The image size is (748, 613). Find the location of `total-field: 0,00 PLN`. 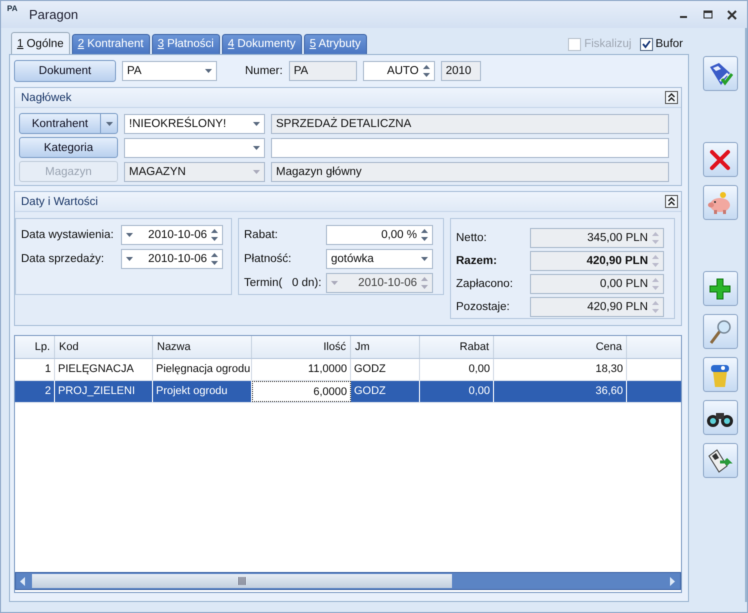

total-field: 0,00 PLN is located at coordinates (597, 284).